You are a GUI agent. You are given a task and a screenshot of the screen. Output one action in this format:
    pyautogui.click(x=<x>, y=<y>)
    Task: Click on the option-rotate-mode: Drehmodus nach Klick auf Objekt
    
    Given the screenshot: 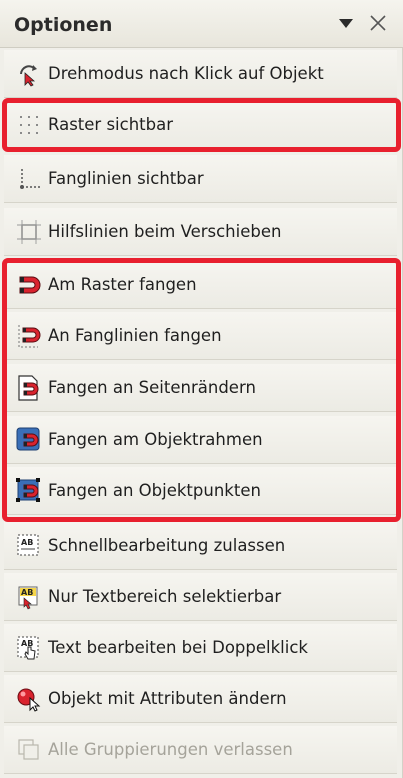 What is the action you would take?
    pyautogui.click(x=200, y=74)
    